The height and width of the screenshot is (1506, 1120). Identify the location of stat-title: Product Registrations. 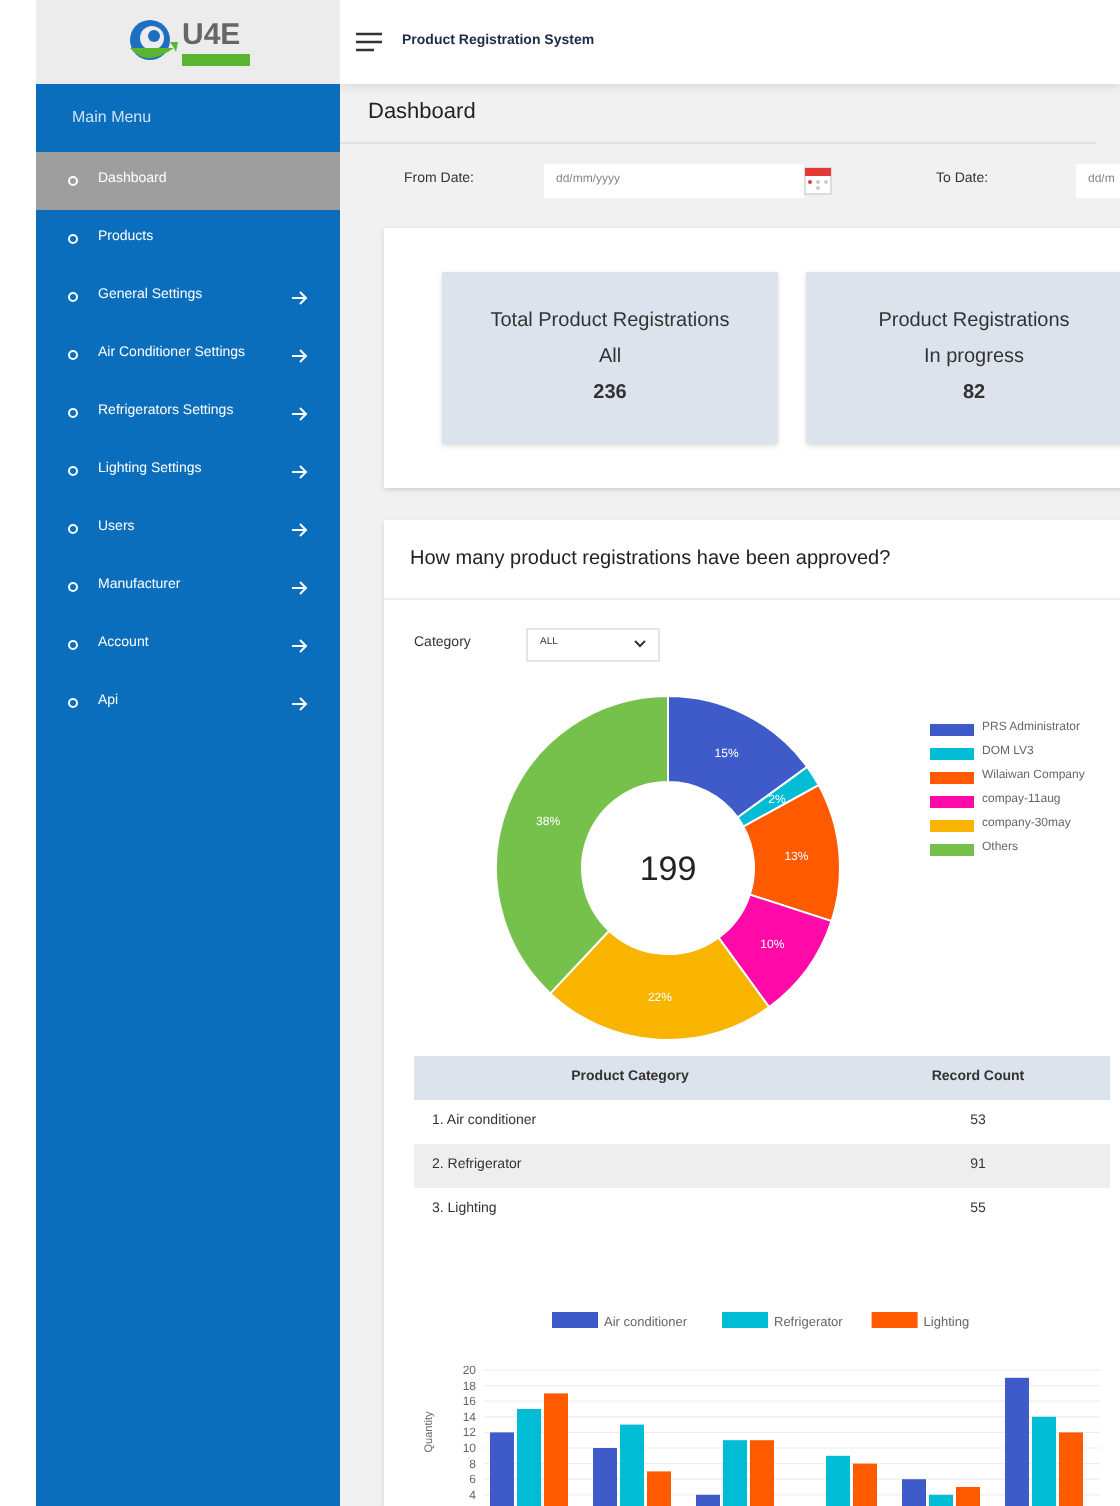
(974, 322).